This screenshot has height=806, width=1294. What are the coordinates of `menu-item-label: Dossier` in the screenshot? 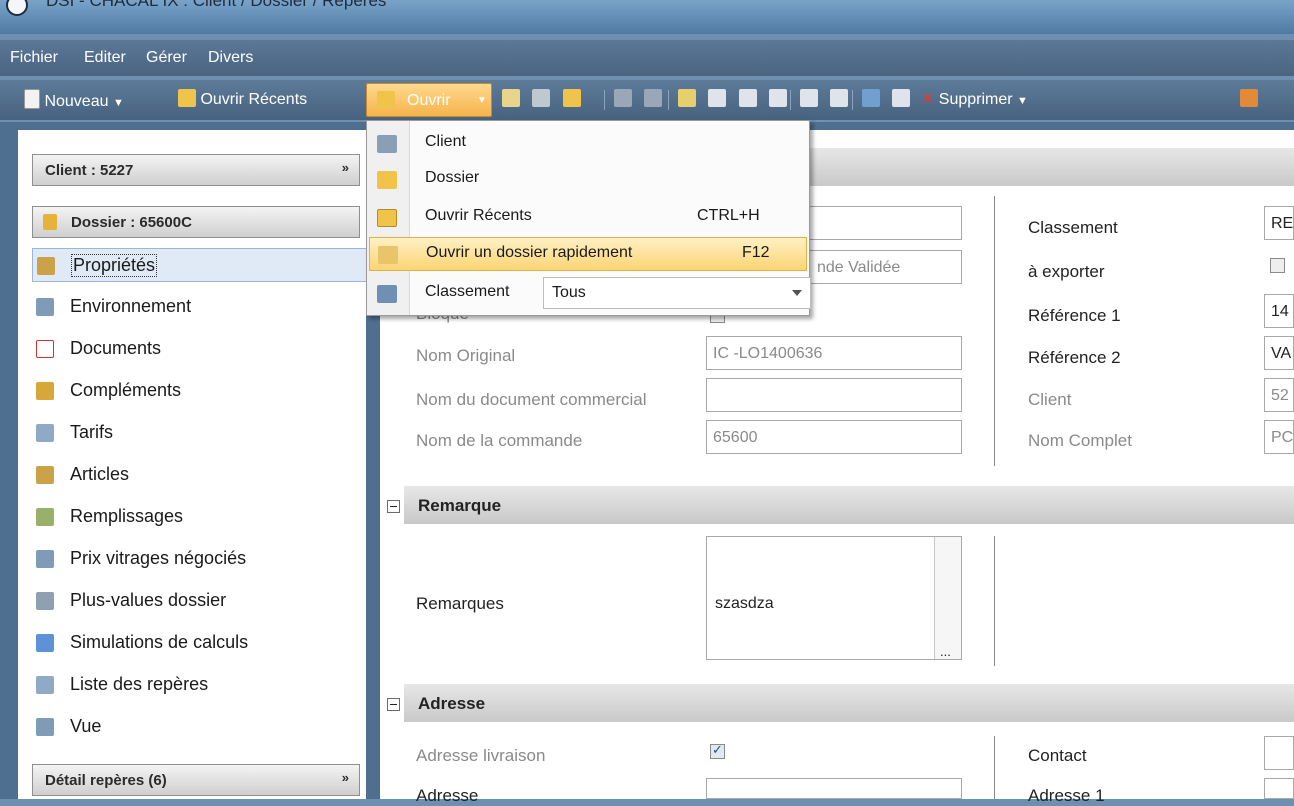 It's located at (452, 177).